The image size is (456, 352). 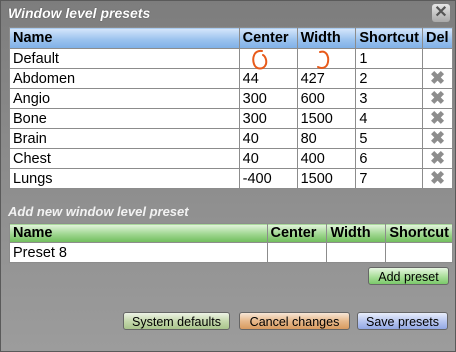 I want to click on preset-row: Bone 300 1500 4 ✖, so click(x=231, y=118).